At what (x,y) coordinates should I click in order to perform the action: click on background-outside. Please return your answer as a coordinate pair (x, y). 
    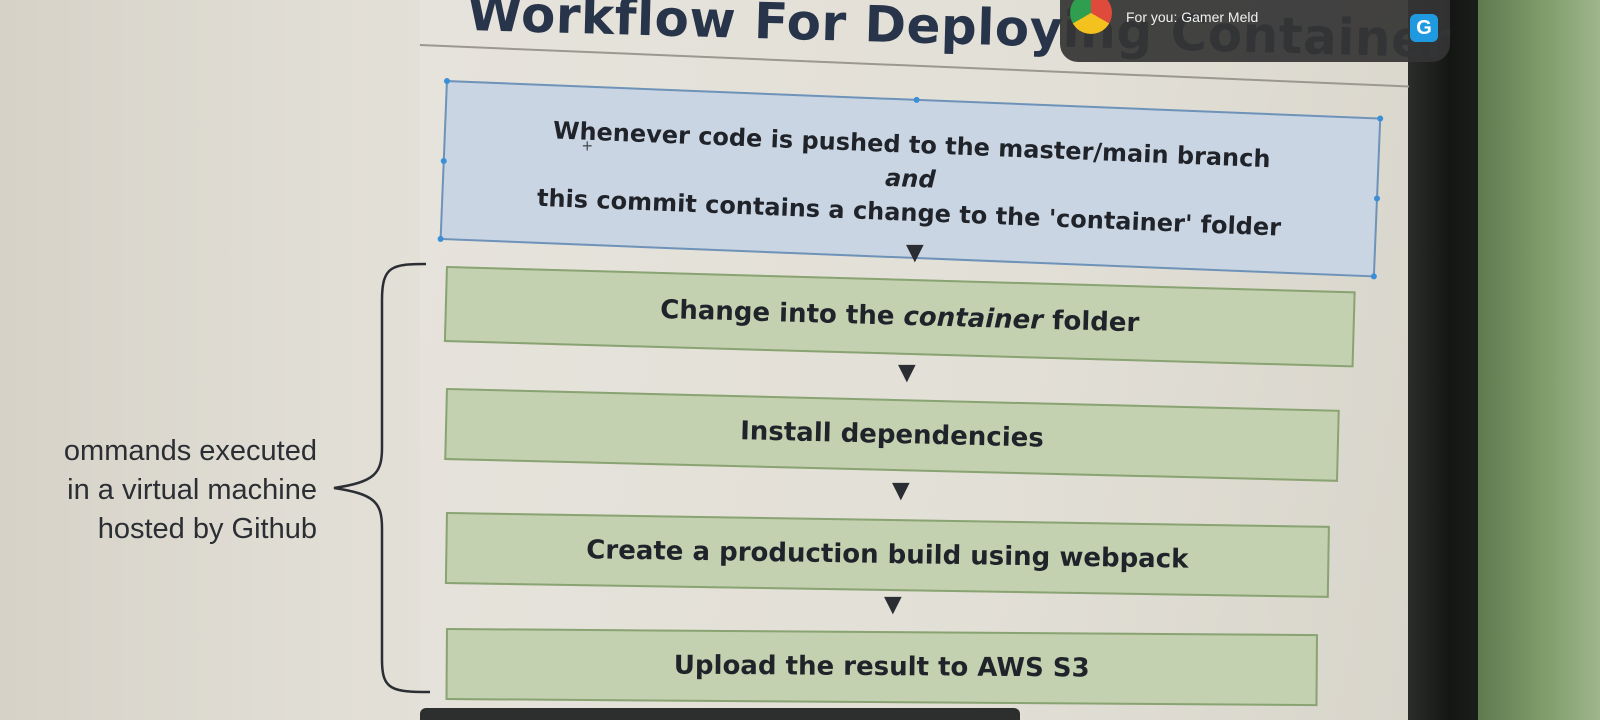
    Looking at the image, I should click on (1539, 360).